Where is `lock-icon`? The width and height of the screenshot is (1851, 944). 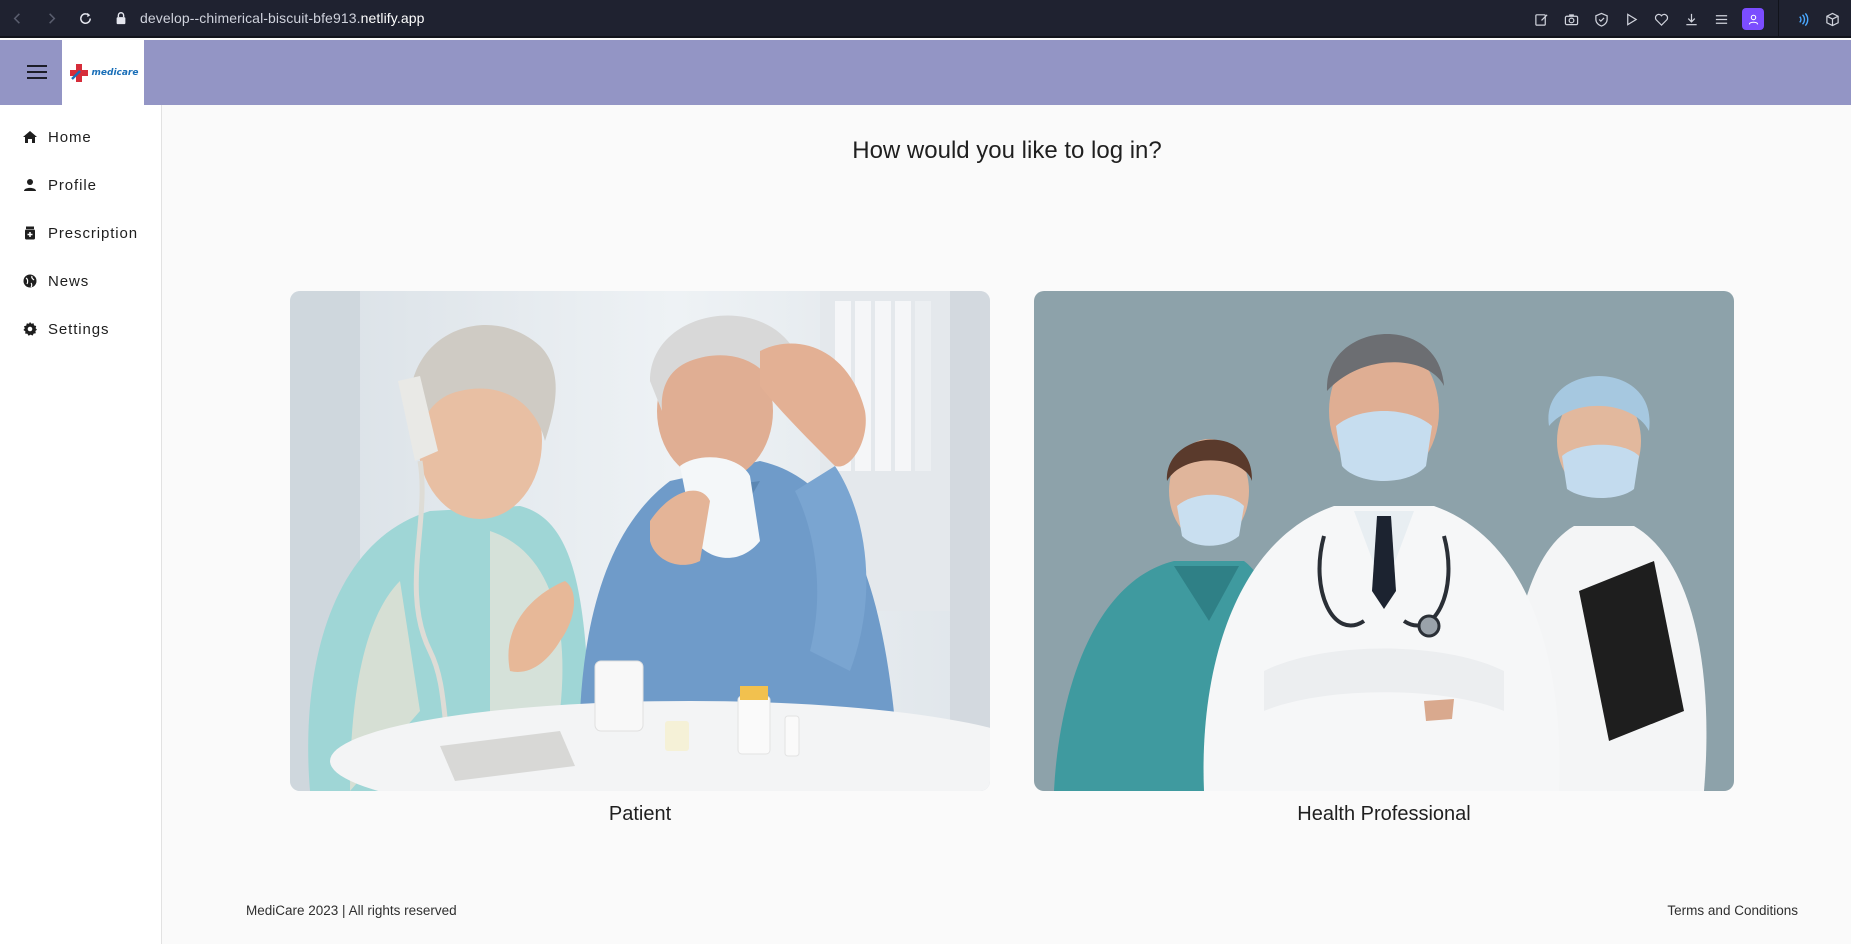 lock-icon is located at coordinates (121, 18).